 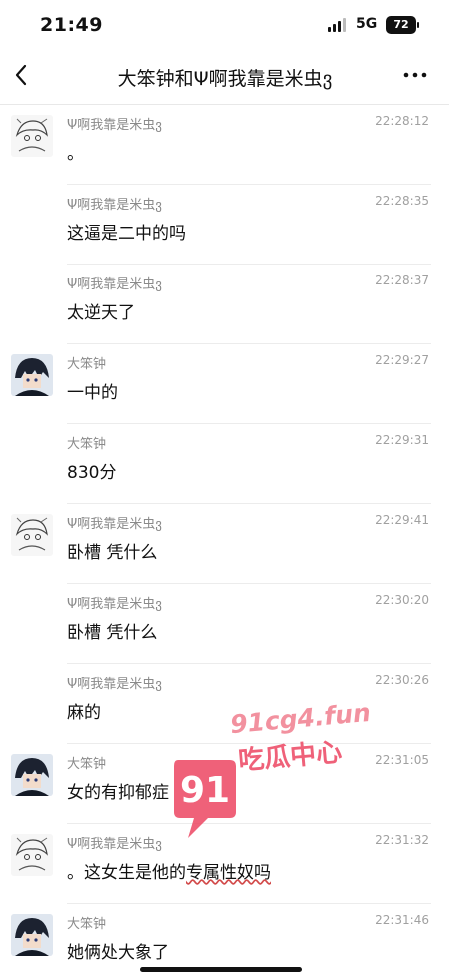 I want to click on message-time: 22:30:20, so click(x=402, y=600).